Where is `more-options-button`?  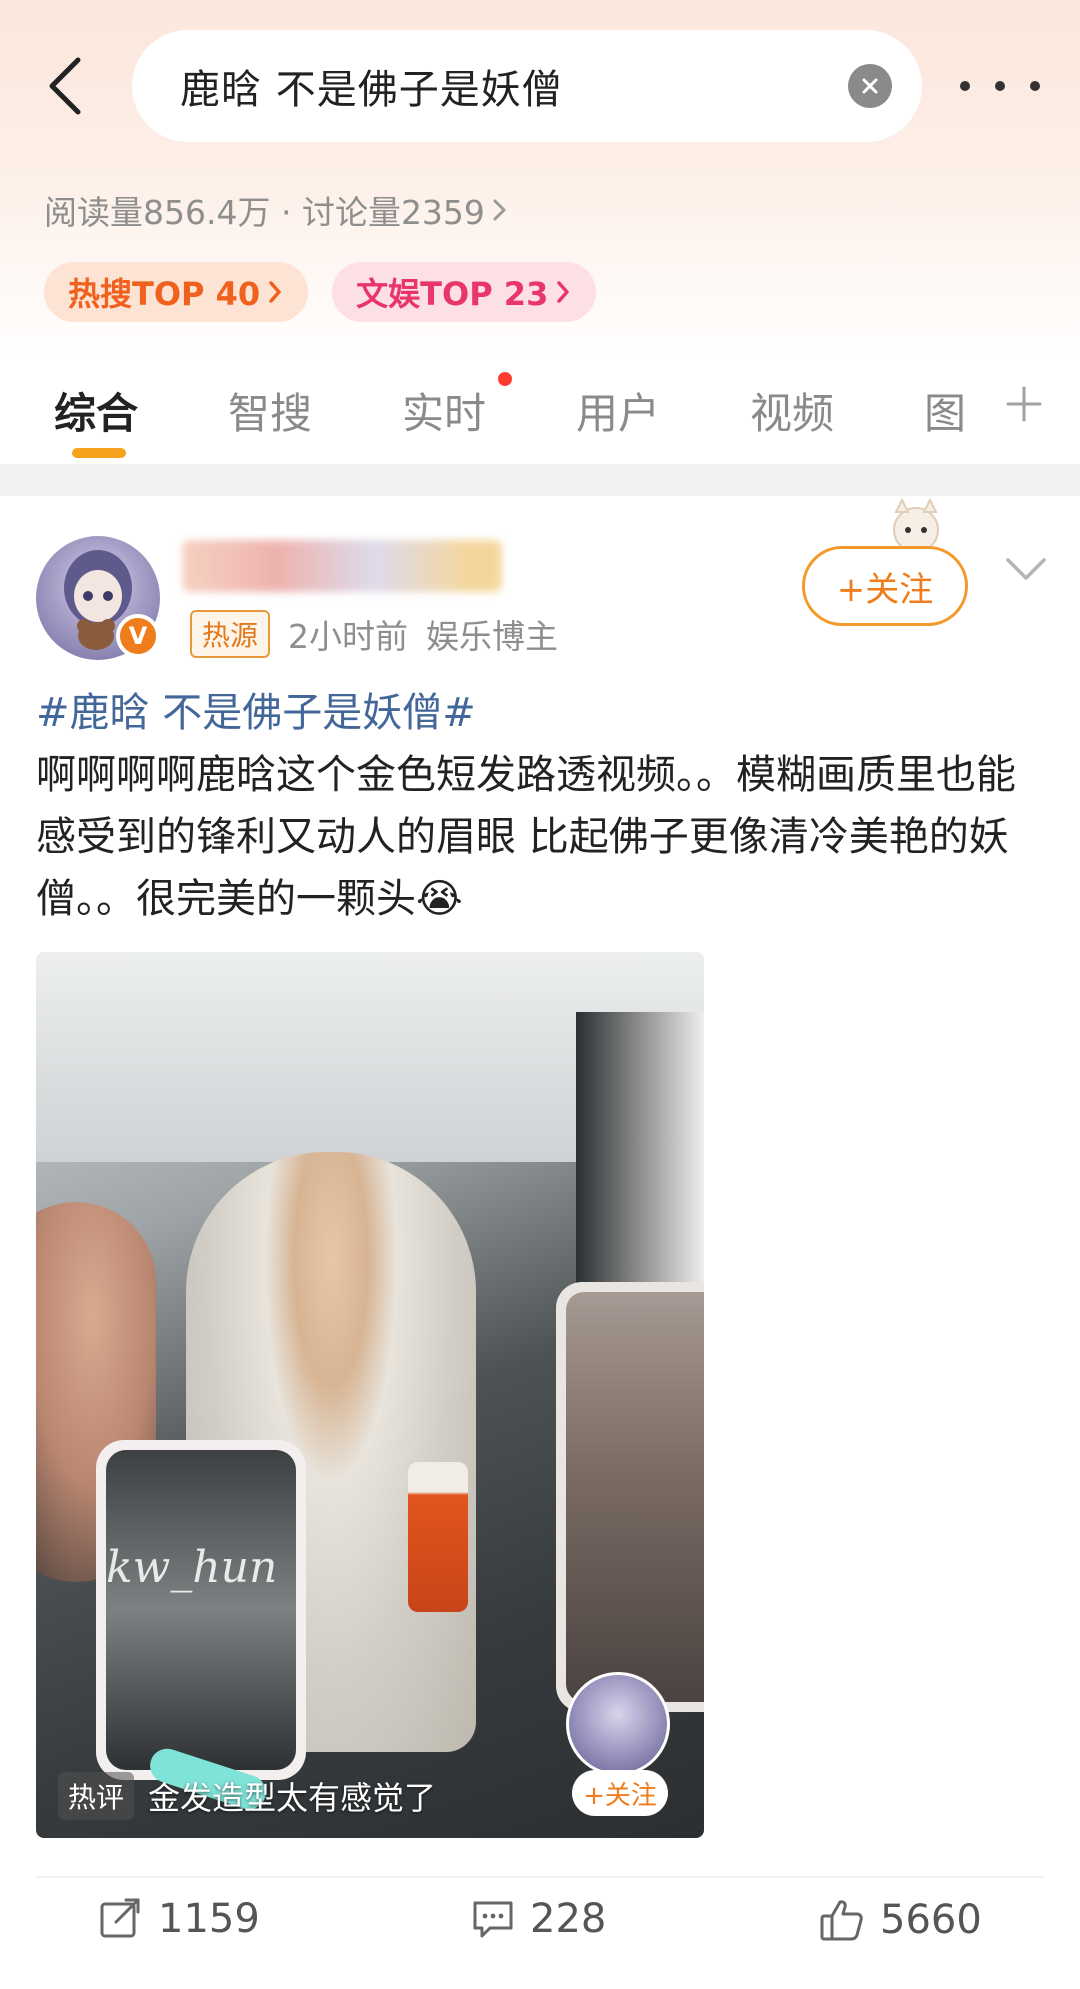
more-options-button is located at coordinates (1000, 86).